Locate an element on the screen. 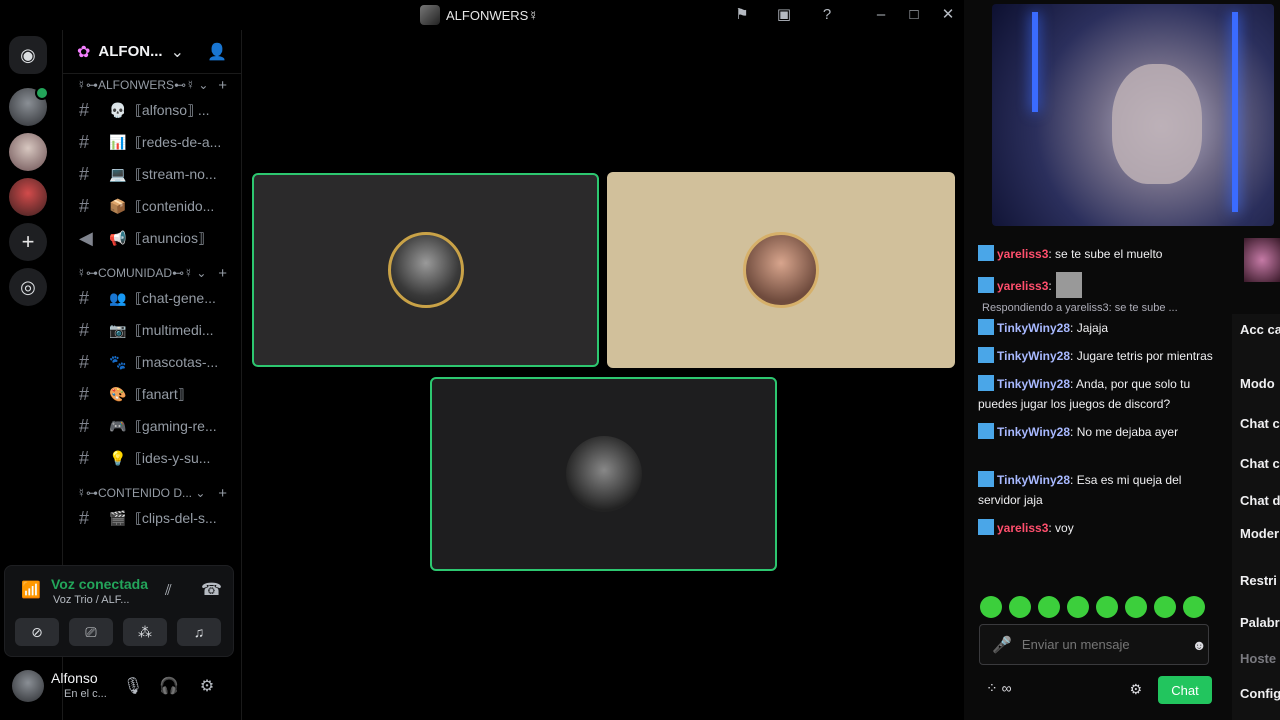  mod-item: Acc car is located at coordinates (1260, 329).